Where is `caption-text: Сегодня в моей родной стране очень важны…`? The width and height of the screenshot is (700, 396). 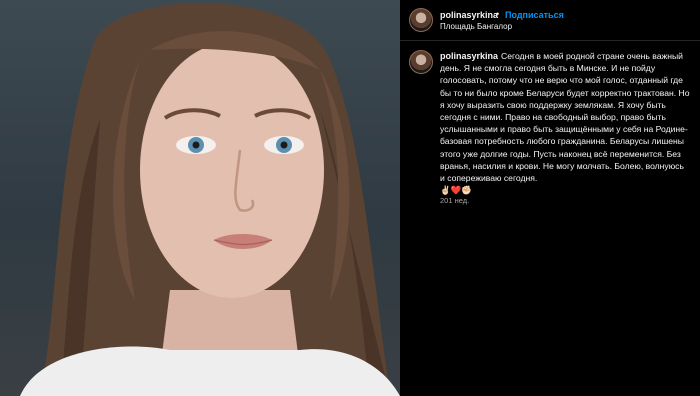 caption-text: Сегодня в моей родной стране очень важны… is located at coordinates (565, 123).